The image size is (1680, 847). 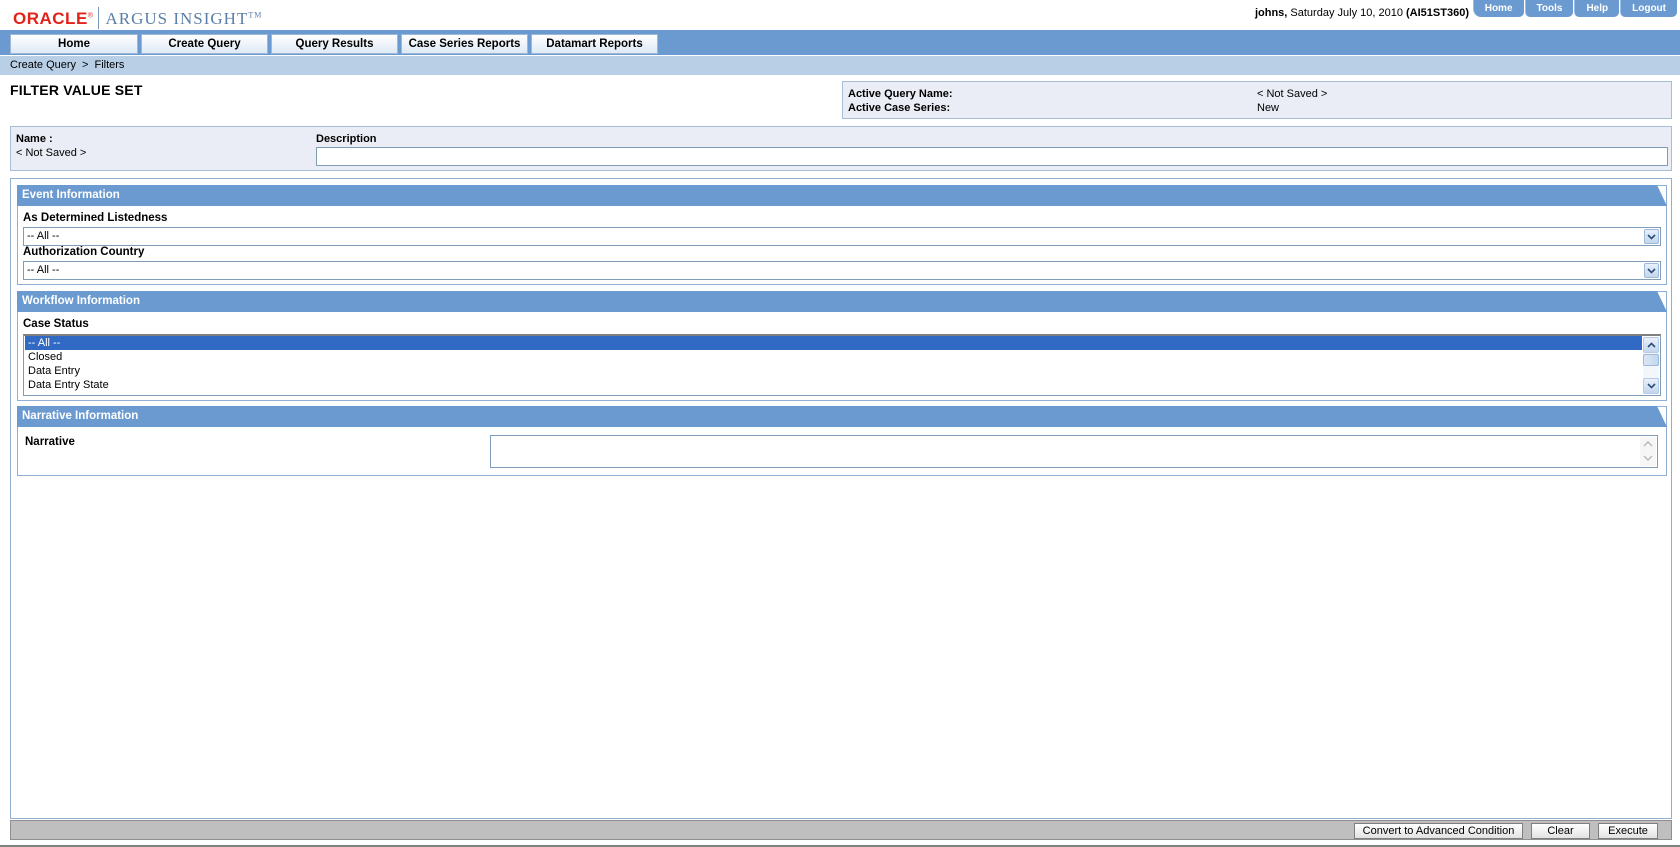 What do you see at coordinates (833, 371) in the screenshot?
I see `case-status-option: Data Entry` at bounding box center [833, 371].